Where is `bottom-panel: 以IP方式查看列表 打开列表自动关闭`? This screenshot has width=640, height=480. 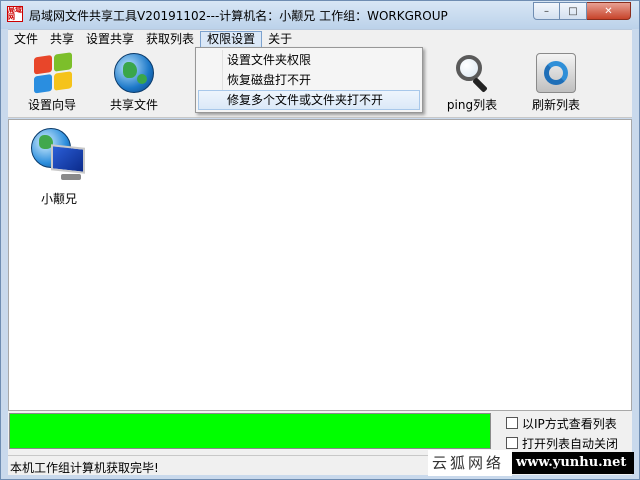
bottom-panel: 以IP方式查看列表 打开列表自动关闭 is located at coordinates (320, 433).